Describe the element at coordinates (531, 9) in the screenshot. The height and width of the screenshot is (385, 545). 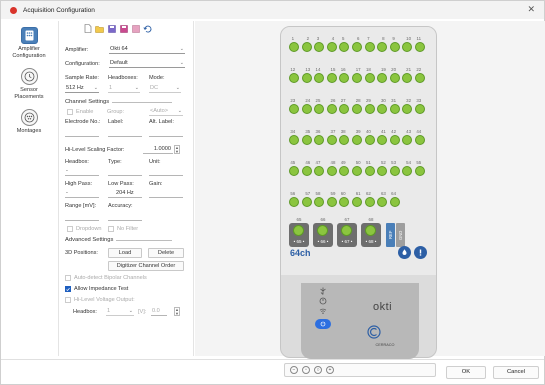
I see `close-icon: ✕` at that location.